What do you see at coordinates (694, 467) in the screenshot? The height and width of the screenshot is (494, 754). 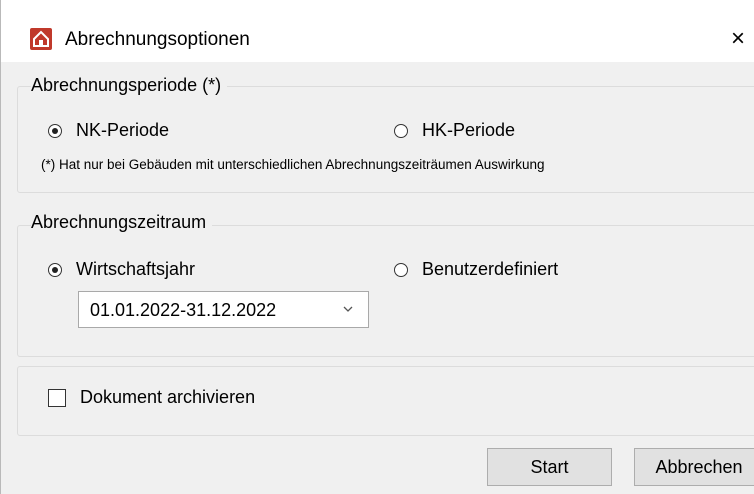 I see `cancel-button: Abbrechen` at bounding box center [694, 467].